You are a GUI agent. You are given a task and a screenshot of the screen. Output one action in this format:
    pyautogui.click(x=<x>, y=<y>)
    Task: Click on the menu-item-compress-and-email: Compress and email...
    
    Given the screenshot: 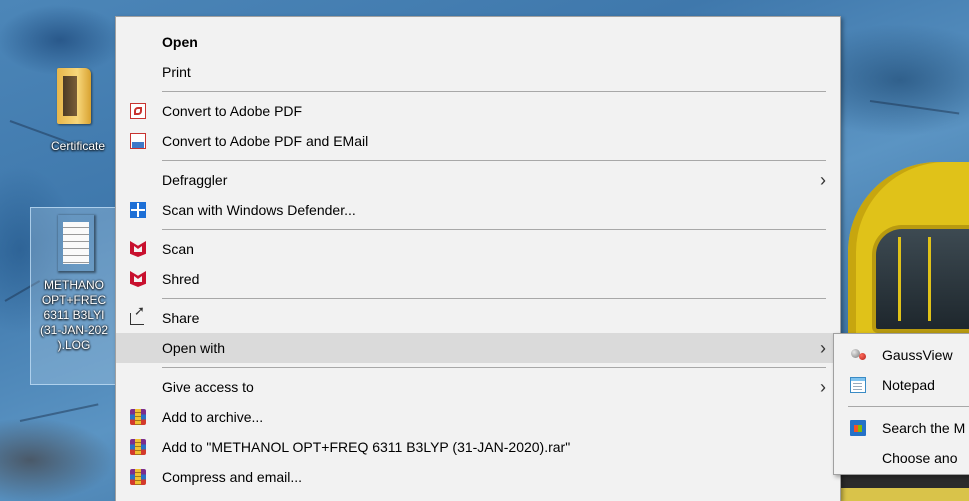 What is the action you would take?
    pyautogui.click(x=478, y=477)
    